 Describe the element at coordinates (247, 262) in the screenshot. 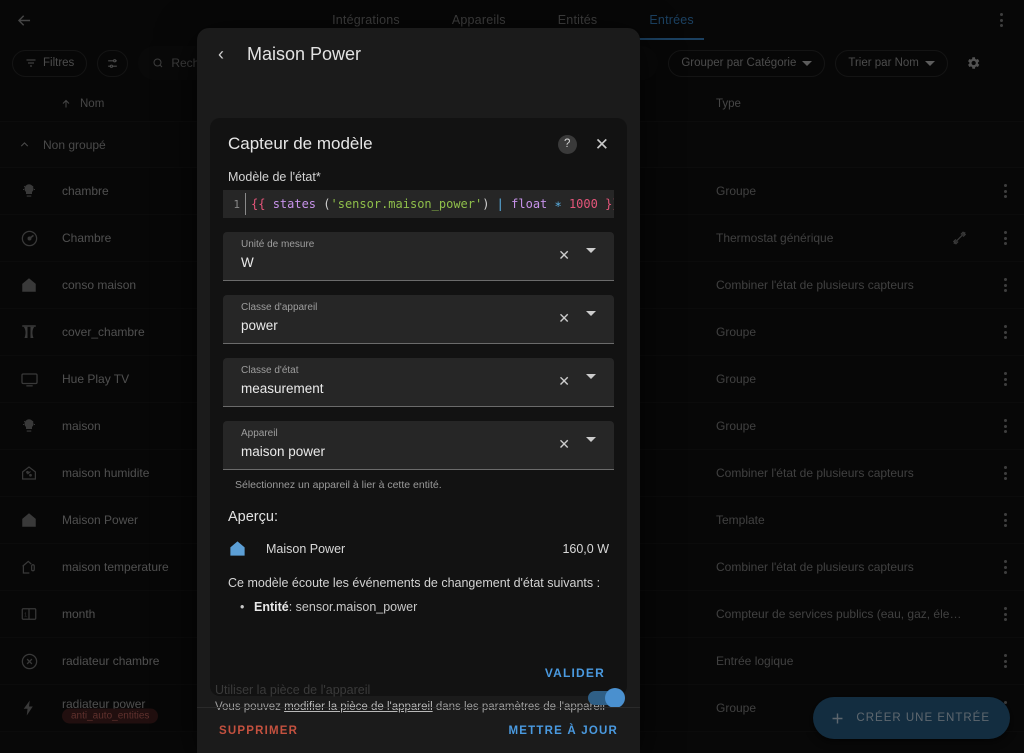

I see `field-value: W` at that location.